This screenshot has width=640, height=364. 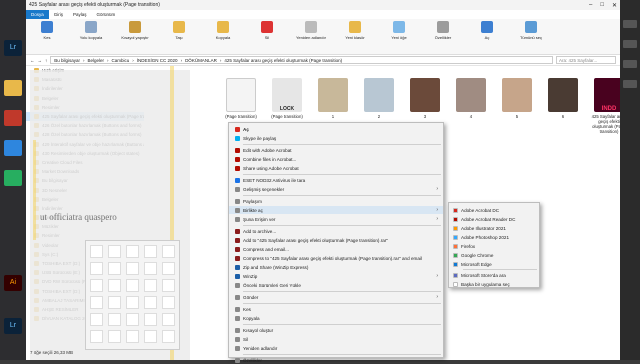 I want to click on lightroom-icon: Lr, so click(x=13, y=48).